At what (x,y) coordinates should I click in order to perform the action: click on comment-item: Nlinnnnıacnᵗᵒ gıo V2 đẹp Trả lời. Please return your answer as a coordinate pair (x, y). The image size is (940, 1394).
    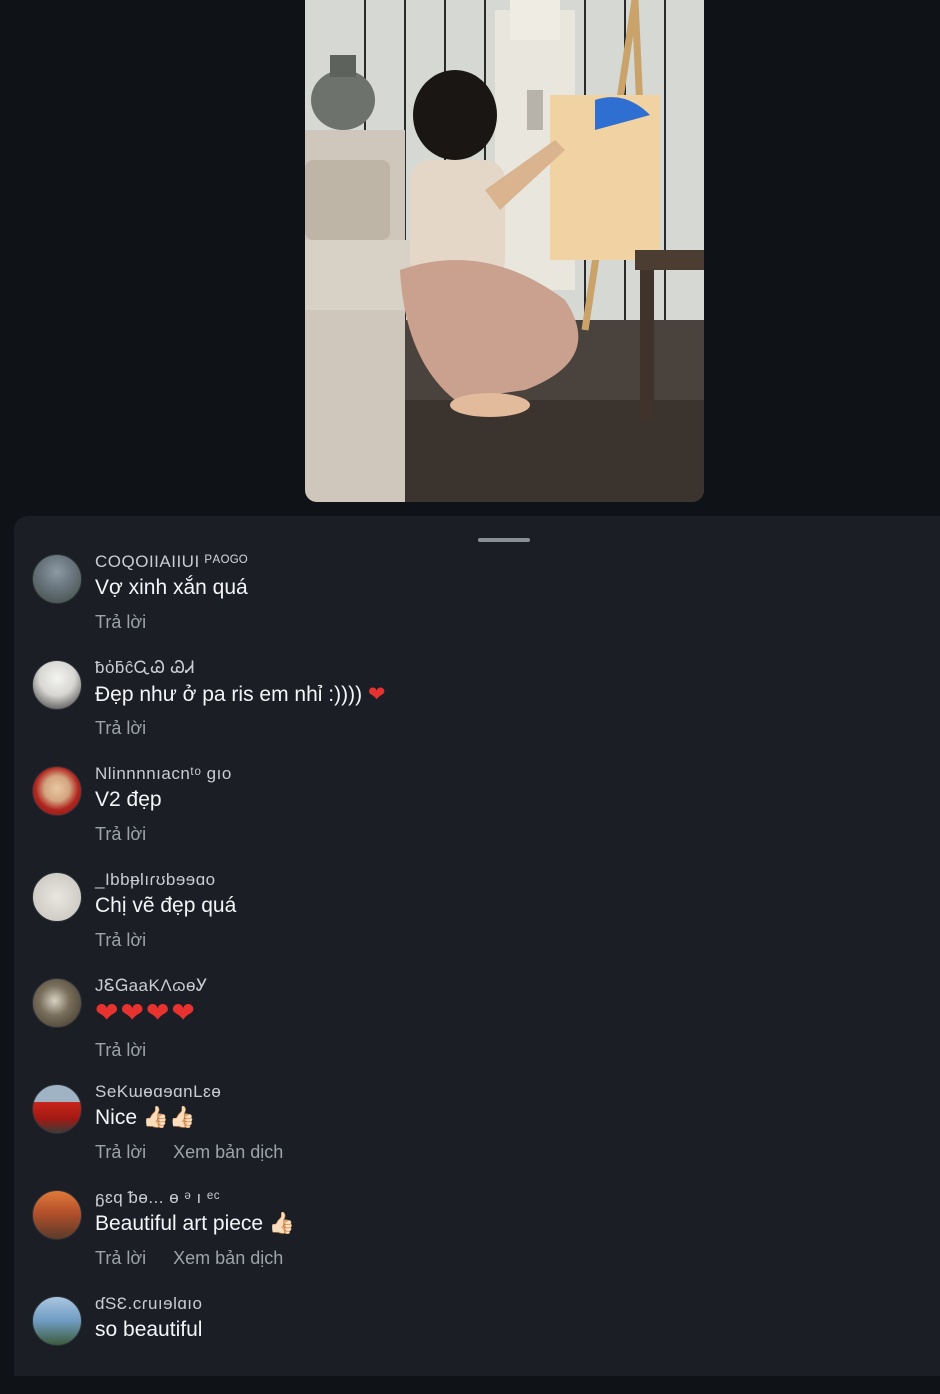
    Looking at the image, I should click on (472, 814).